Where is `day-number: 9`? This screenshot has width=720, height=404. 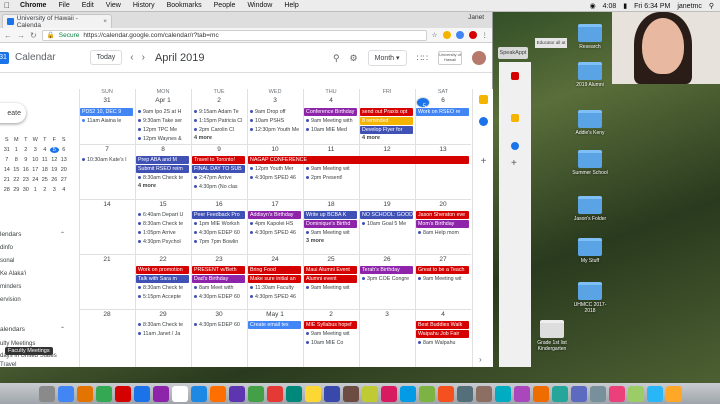 day-number: 9 is located at coordinates (219, 149).